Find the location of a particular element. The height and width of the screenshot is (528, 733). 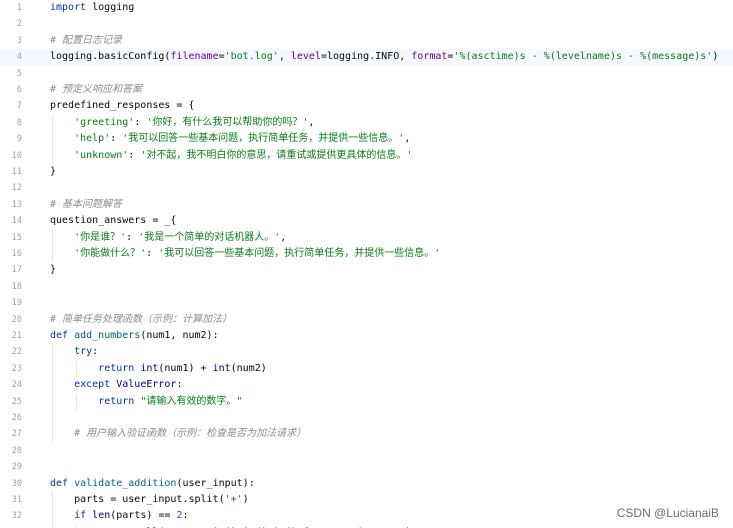

code-text: '你是谁？': '我是一个简单的对话机器人。', is located at coordinates (168, 238).